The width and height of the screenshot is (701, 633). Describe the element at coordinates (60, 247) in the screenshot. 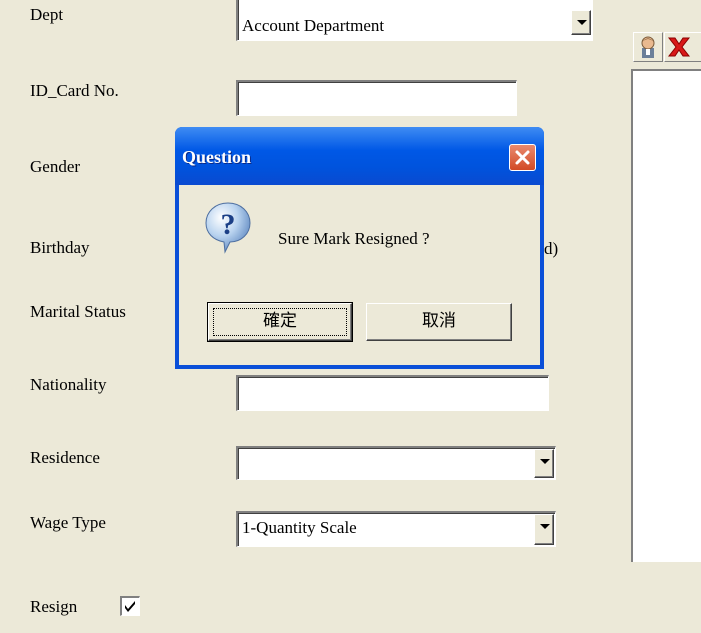

I see `birthday-label: Birthday` at that location.